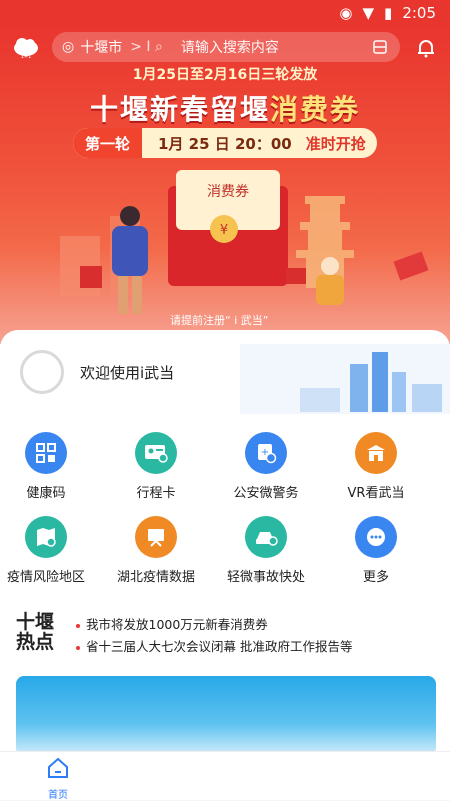  What do you see at coordinates (156, 453) in the screenshot?
I see `itinerary-card-icon` at bounding box center [156, 453].